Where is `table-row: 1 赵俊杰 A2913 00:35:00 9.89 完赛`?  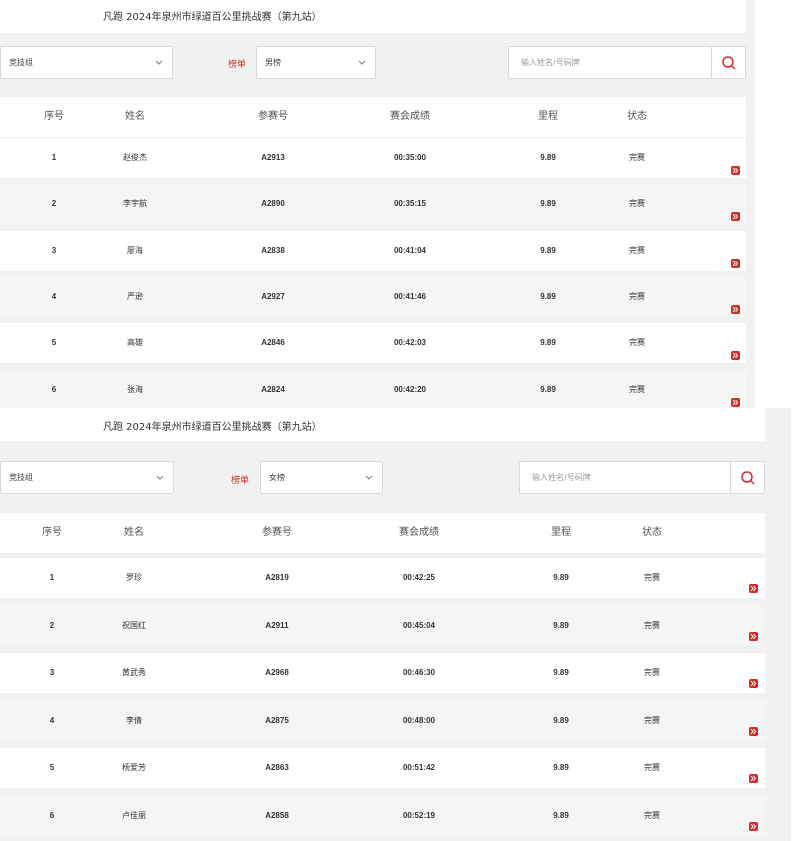
table-row: 1 赵俊杰 A2913 00:35:00 9.89 完赛 is located at coordinates (373, 158).